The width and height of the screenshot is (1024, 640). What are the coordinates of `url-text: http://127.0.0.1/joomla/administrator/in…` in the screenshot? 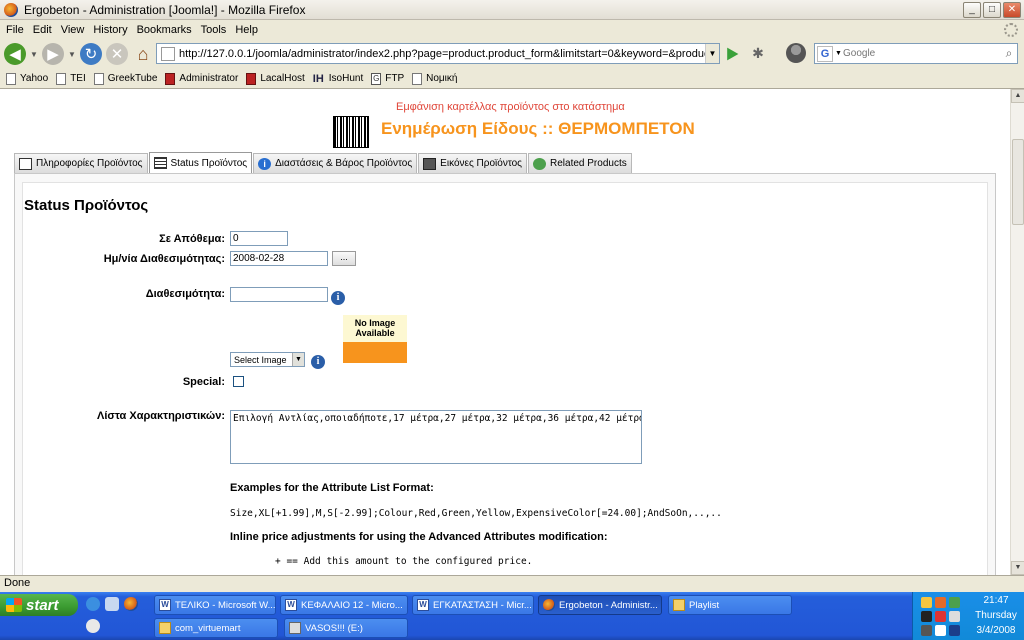 It's located at (442, 54).